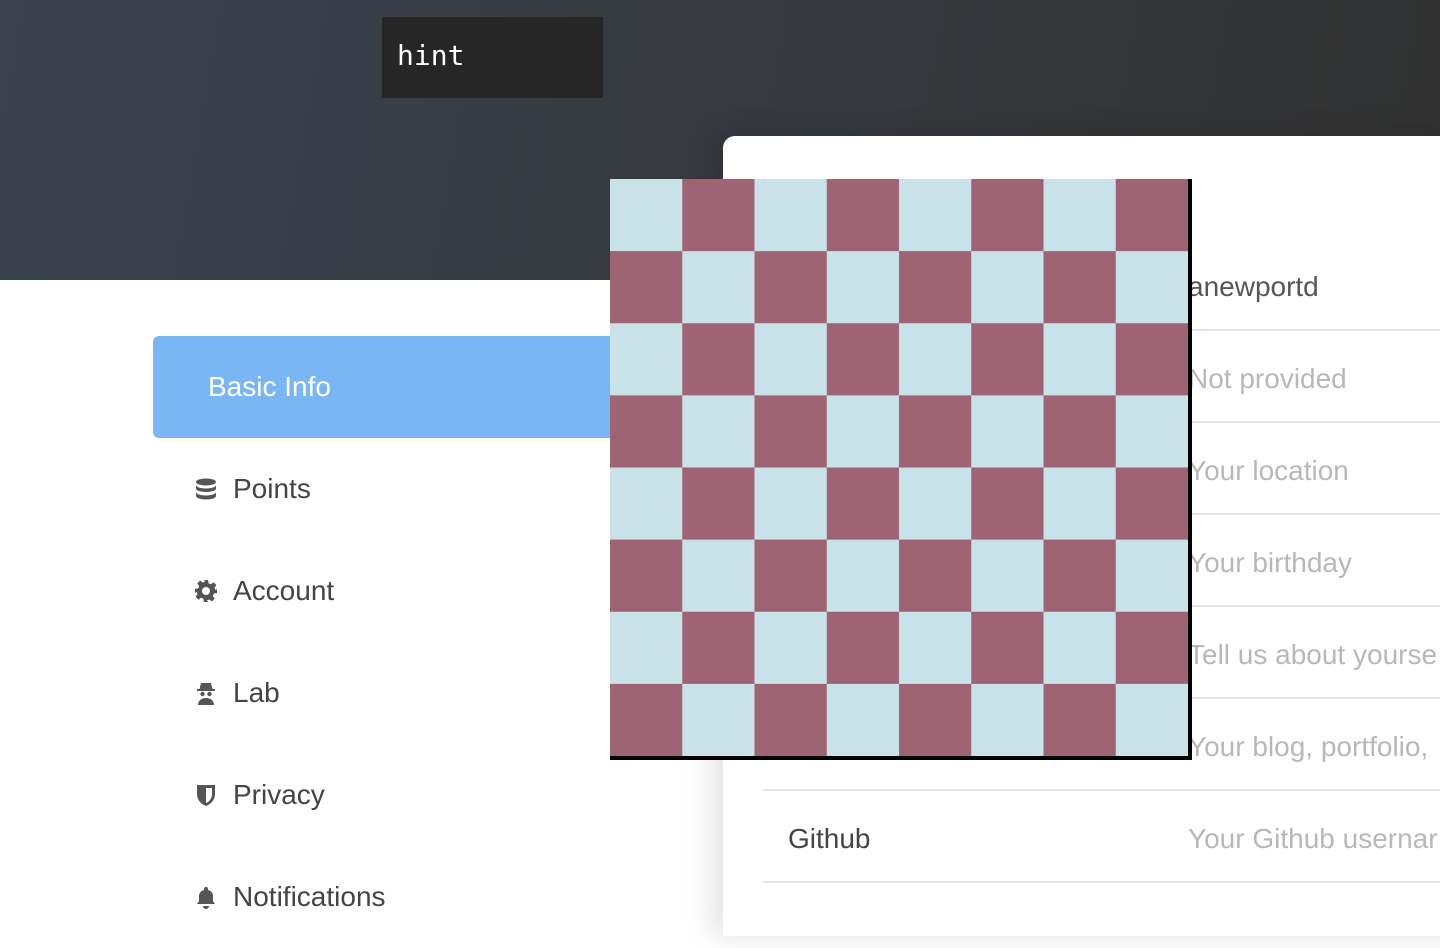 This screenshot has height=948, width=1440. I want to click on website-value: Your blog, portfolio,, so click(1308, 746).